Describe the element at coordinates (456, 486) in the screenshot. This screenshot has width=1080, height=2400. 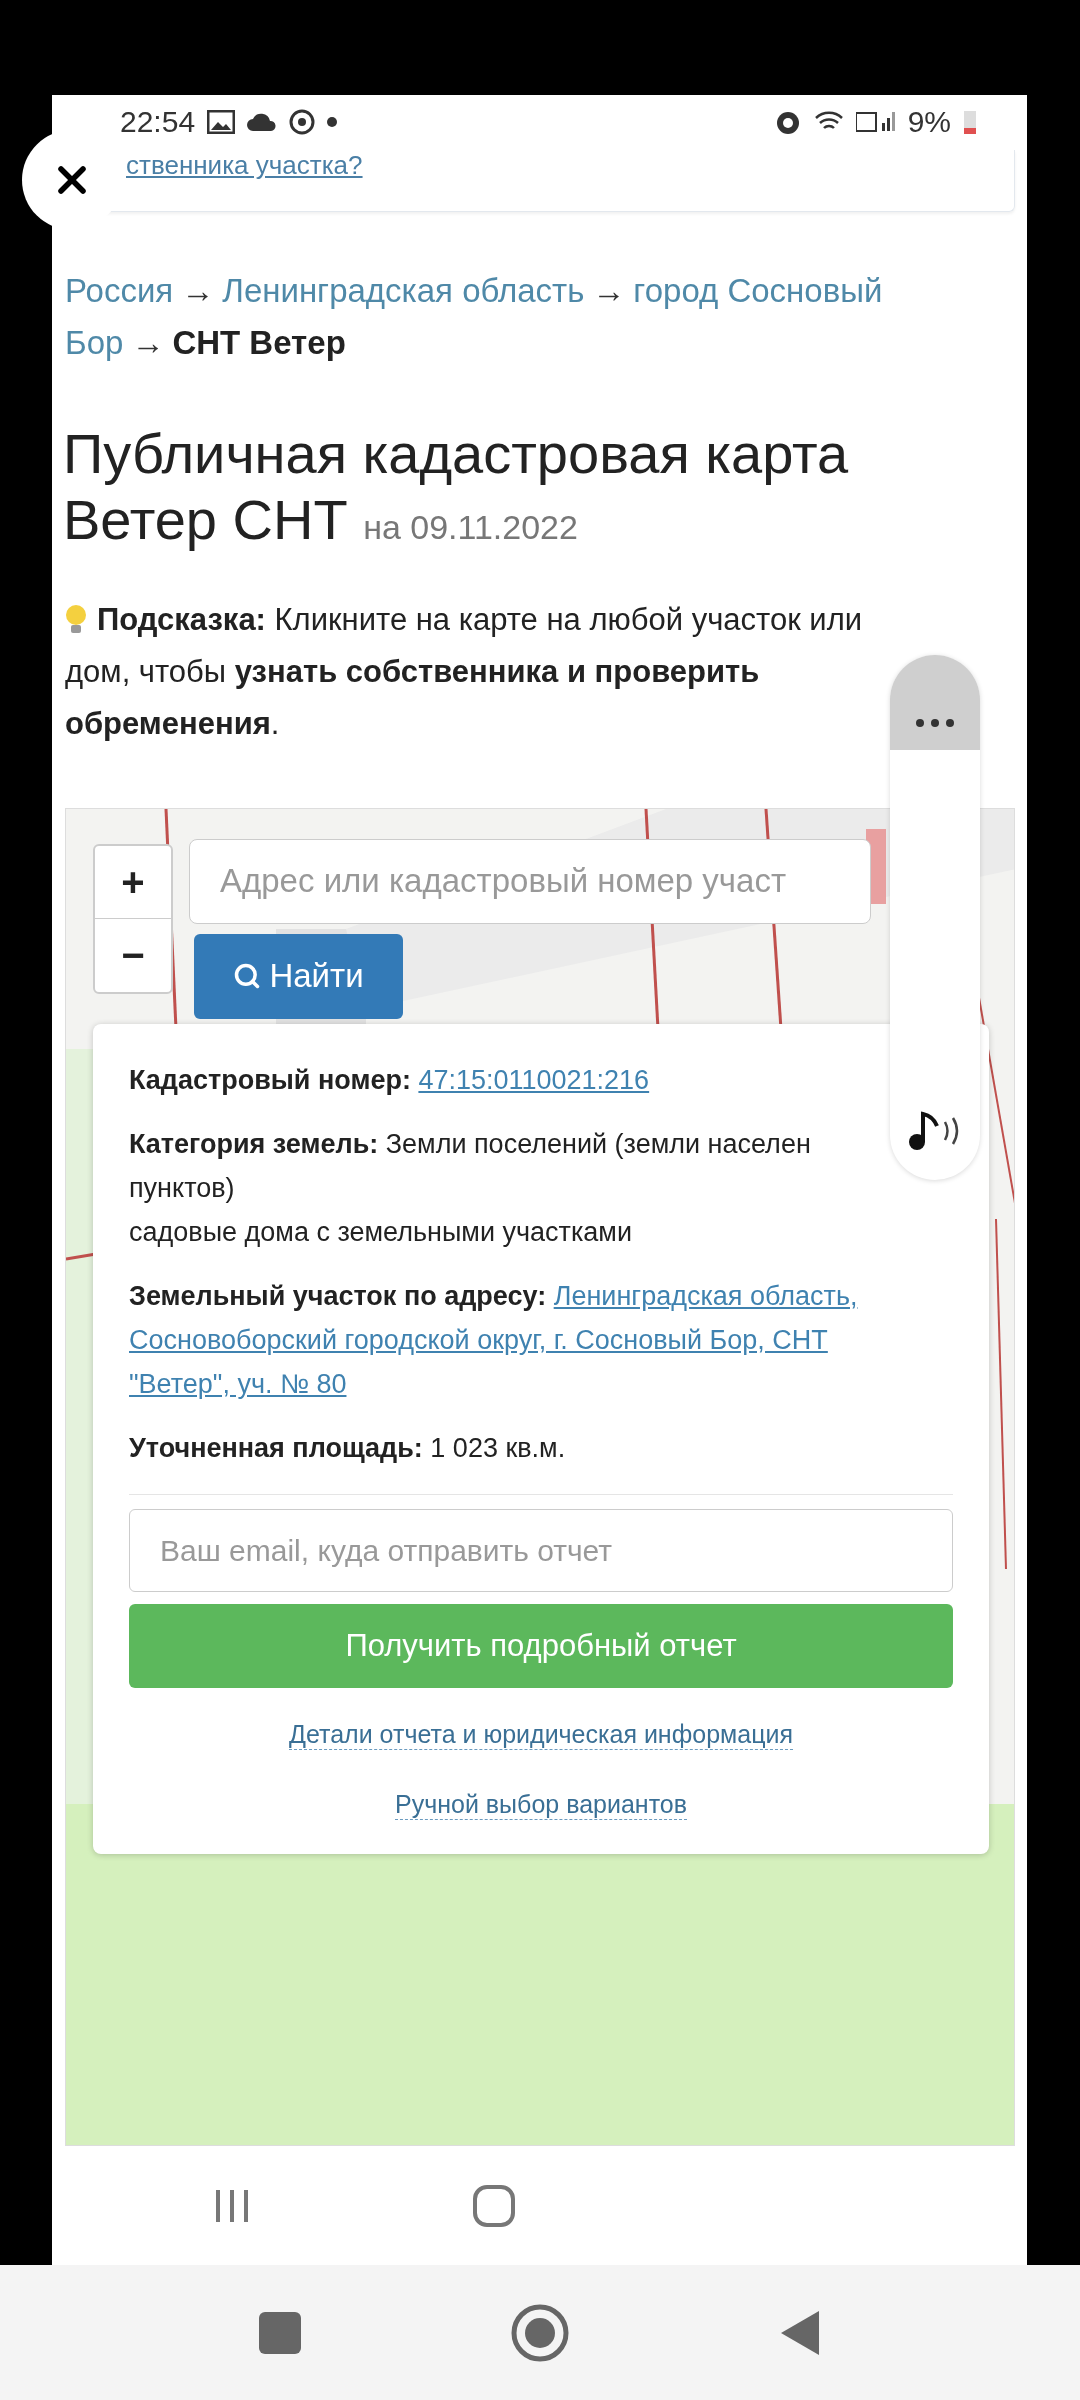
I see `page-title: Публичная кадастровая карта Ветер СНТ на 09.11.2022` at that location.